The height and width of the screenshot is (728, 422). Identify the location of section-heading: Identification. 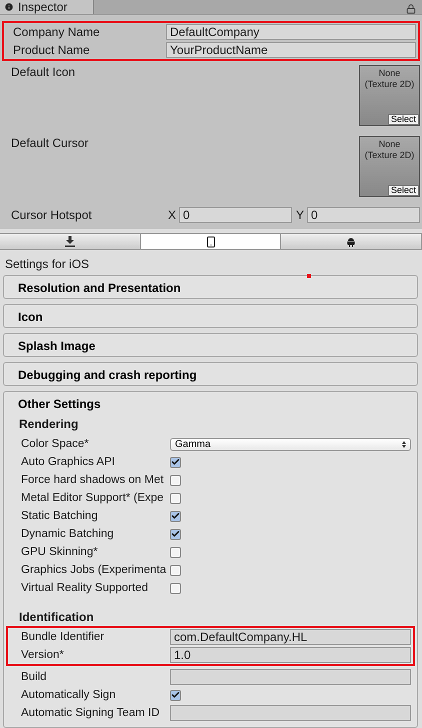
(56, 617).